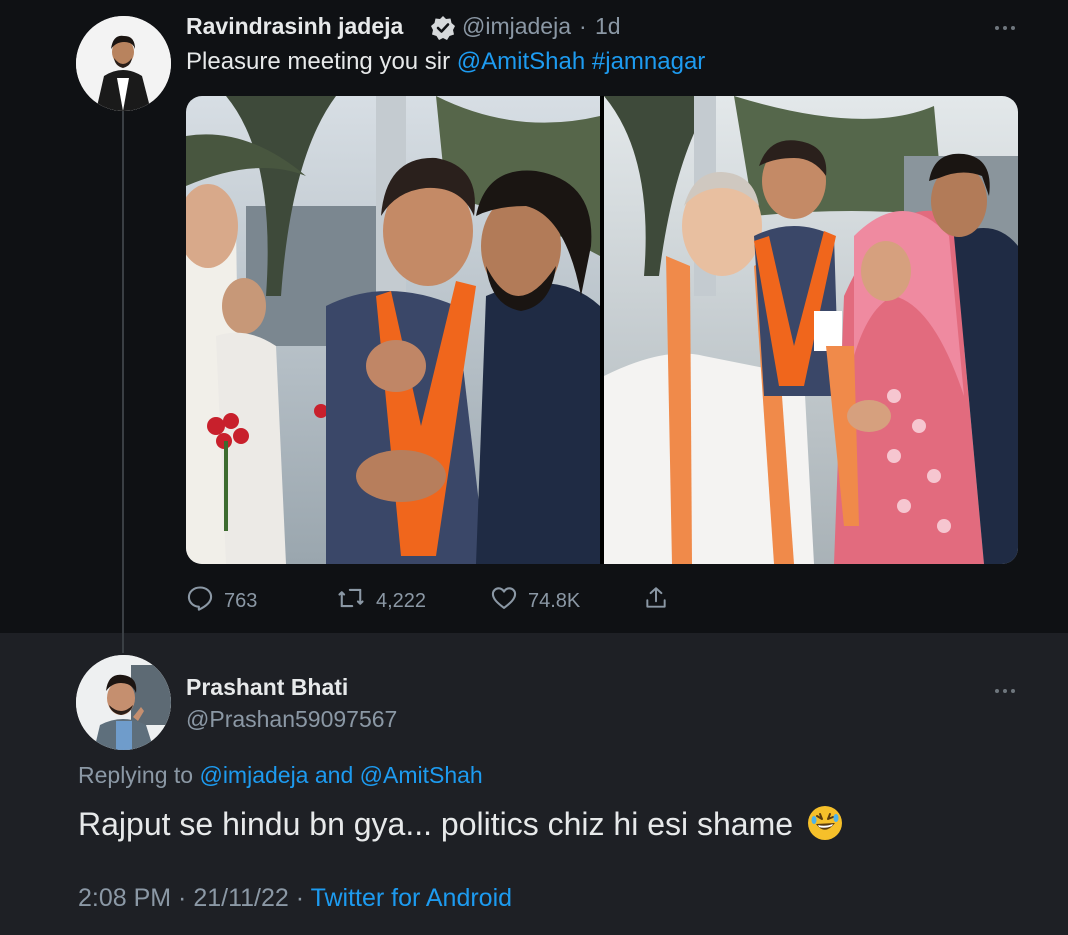 The width and height of the screenshot is (1068, 935). Describe the element at coordinates (411, 898) in the screenshot. I see `reply-source: Twitter for Android` at that location.